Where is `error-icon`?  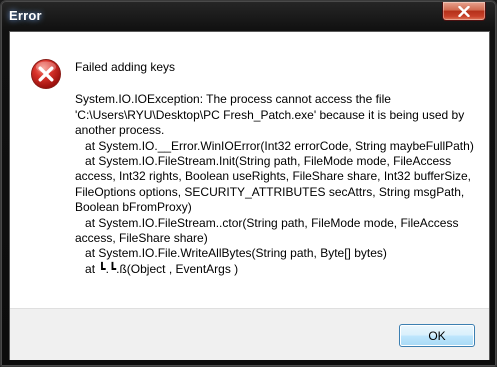
error-icon is located at coordinates (46, 74).